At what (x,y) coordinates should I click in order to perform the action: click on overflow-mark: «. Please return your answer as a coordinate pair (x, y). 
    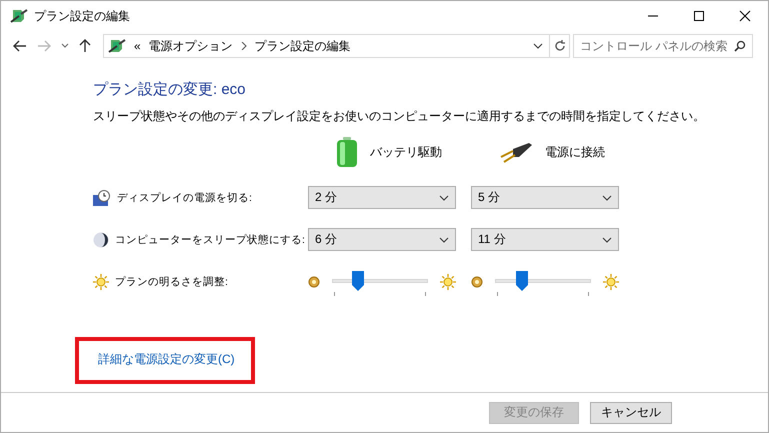
    Looking at the image, I should click on (137, 46).